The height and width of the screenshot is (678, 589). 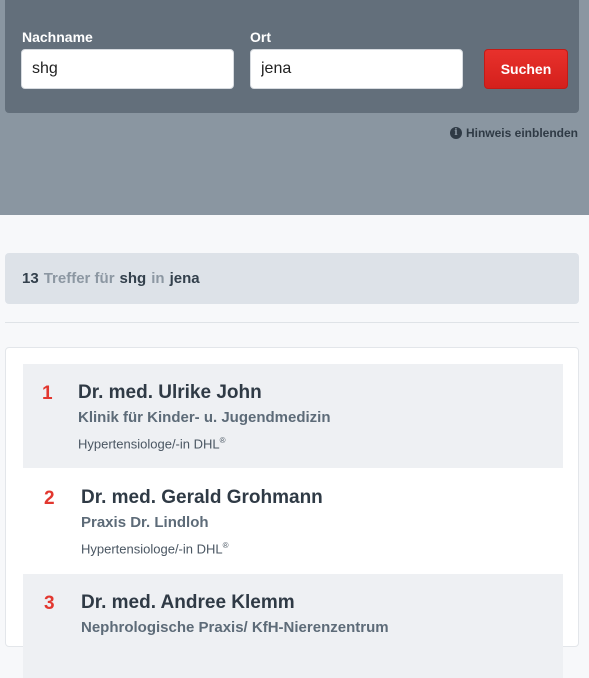 What do you see at coordinates (49, 498) in the screenshot?
I see `result-number: 2` at bounding box center [49, 498].